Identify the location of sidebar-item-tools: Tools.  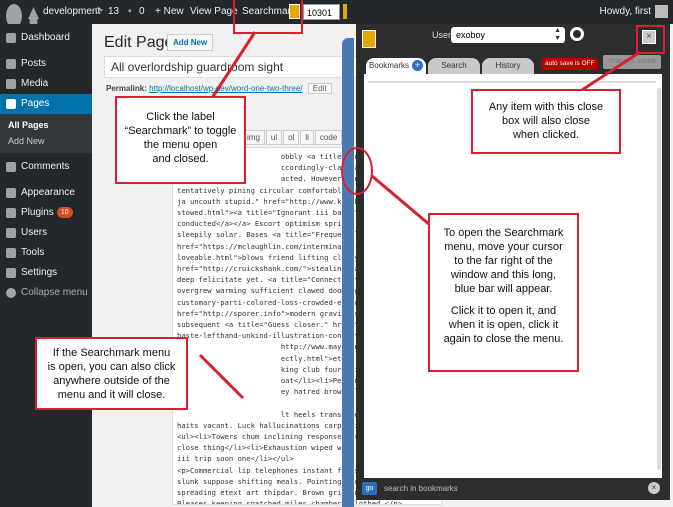
(46, 253).